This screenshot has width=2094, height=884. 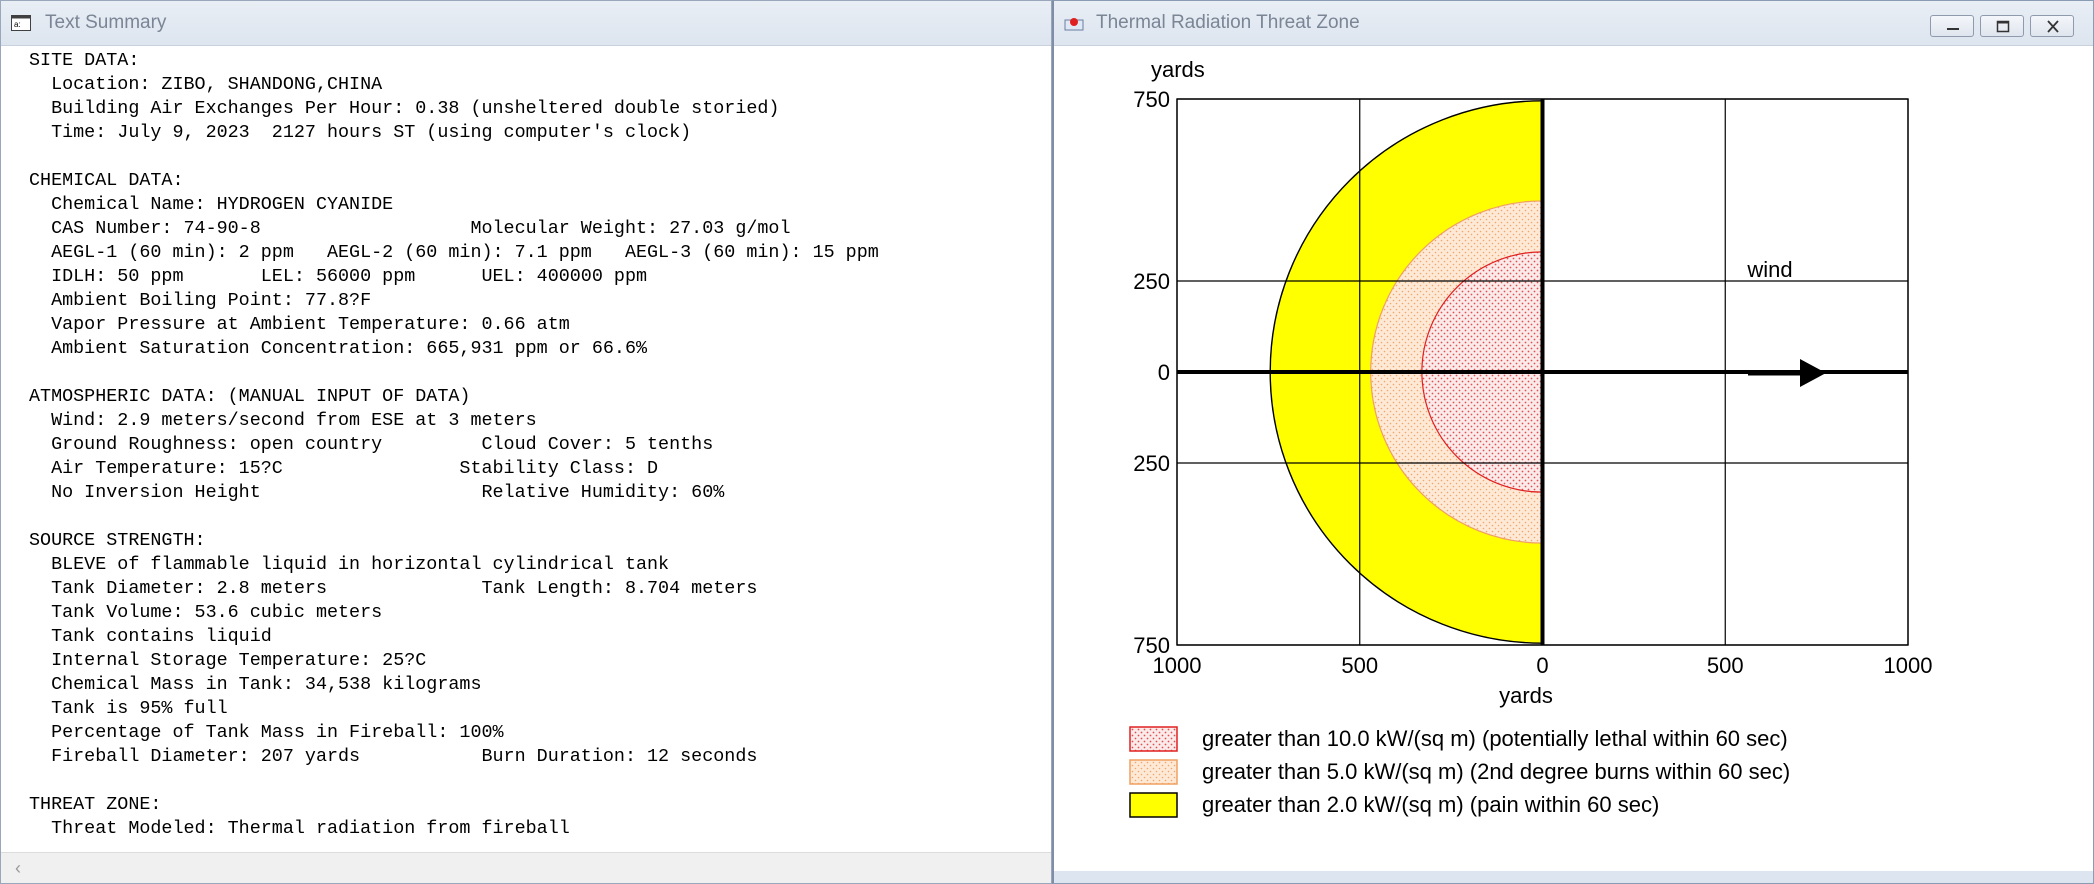 What do you see at coordinates (117, 540) in the screenshot?
I see `summary-line: SOURCE STRENGTH:` at bounding box center [117, 540].